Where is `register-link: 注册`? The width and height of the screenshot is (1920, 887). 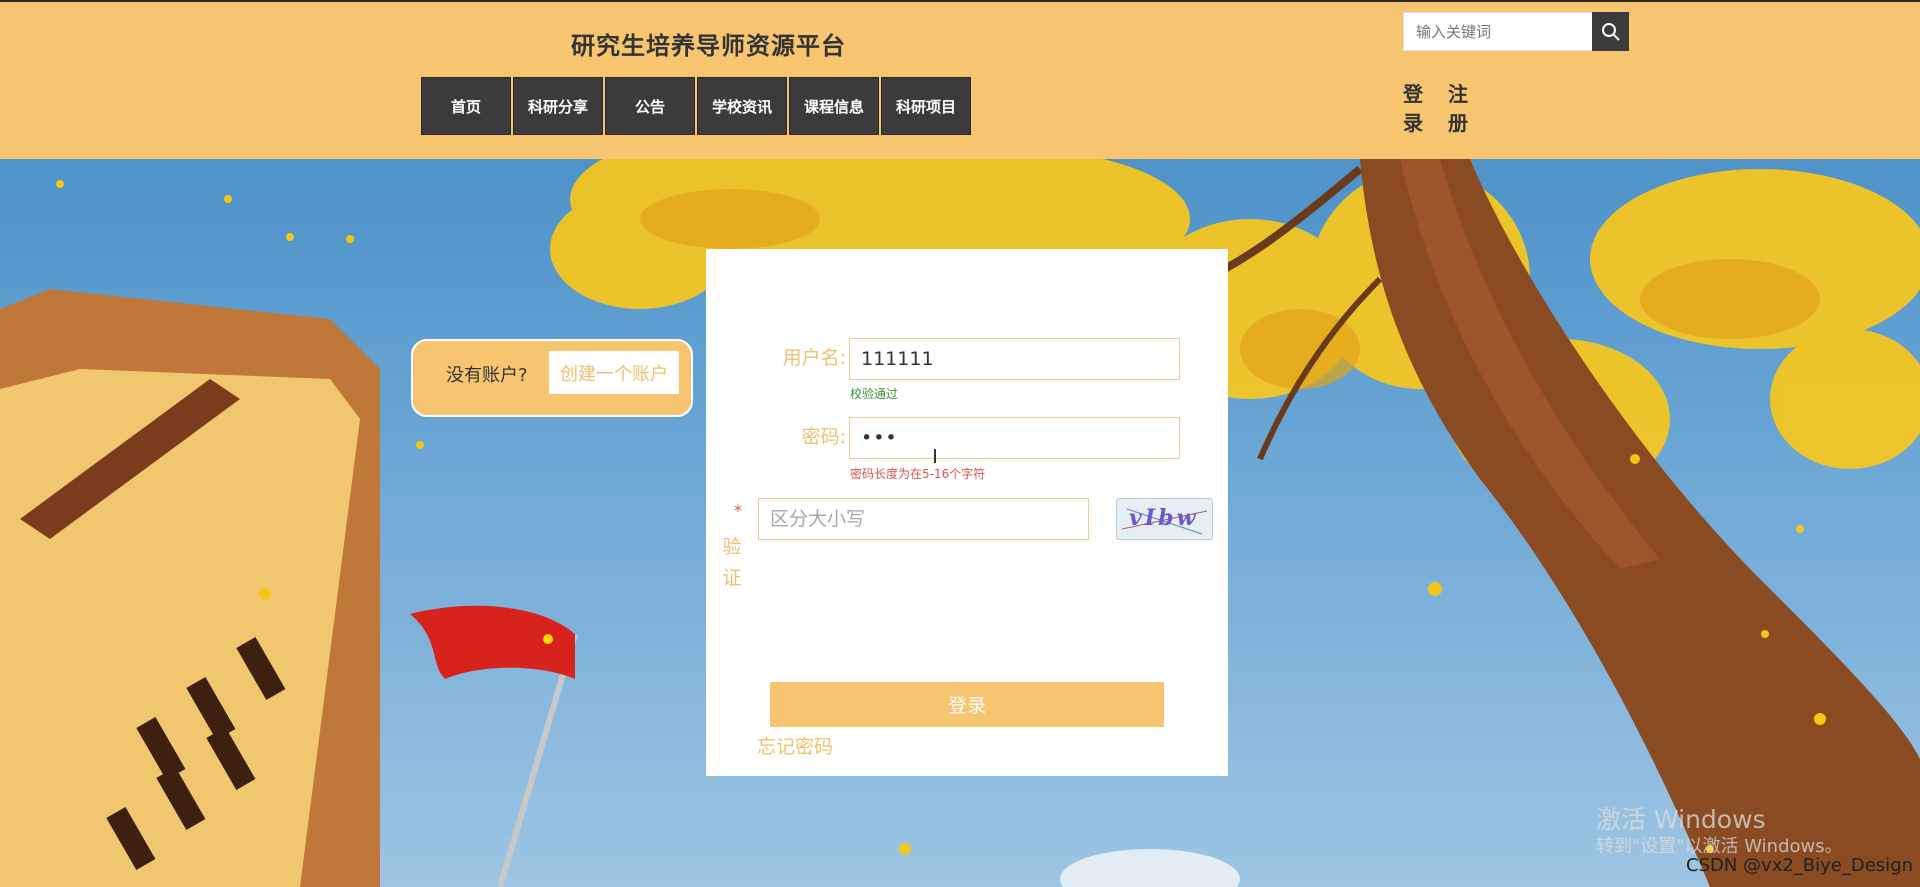
register-link: 注册 is located at coordinates (1458, 109).